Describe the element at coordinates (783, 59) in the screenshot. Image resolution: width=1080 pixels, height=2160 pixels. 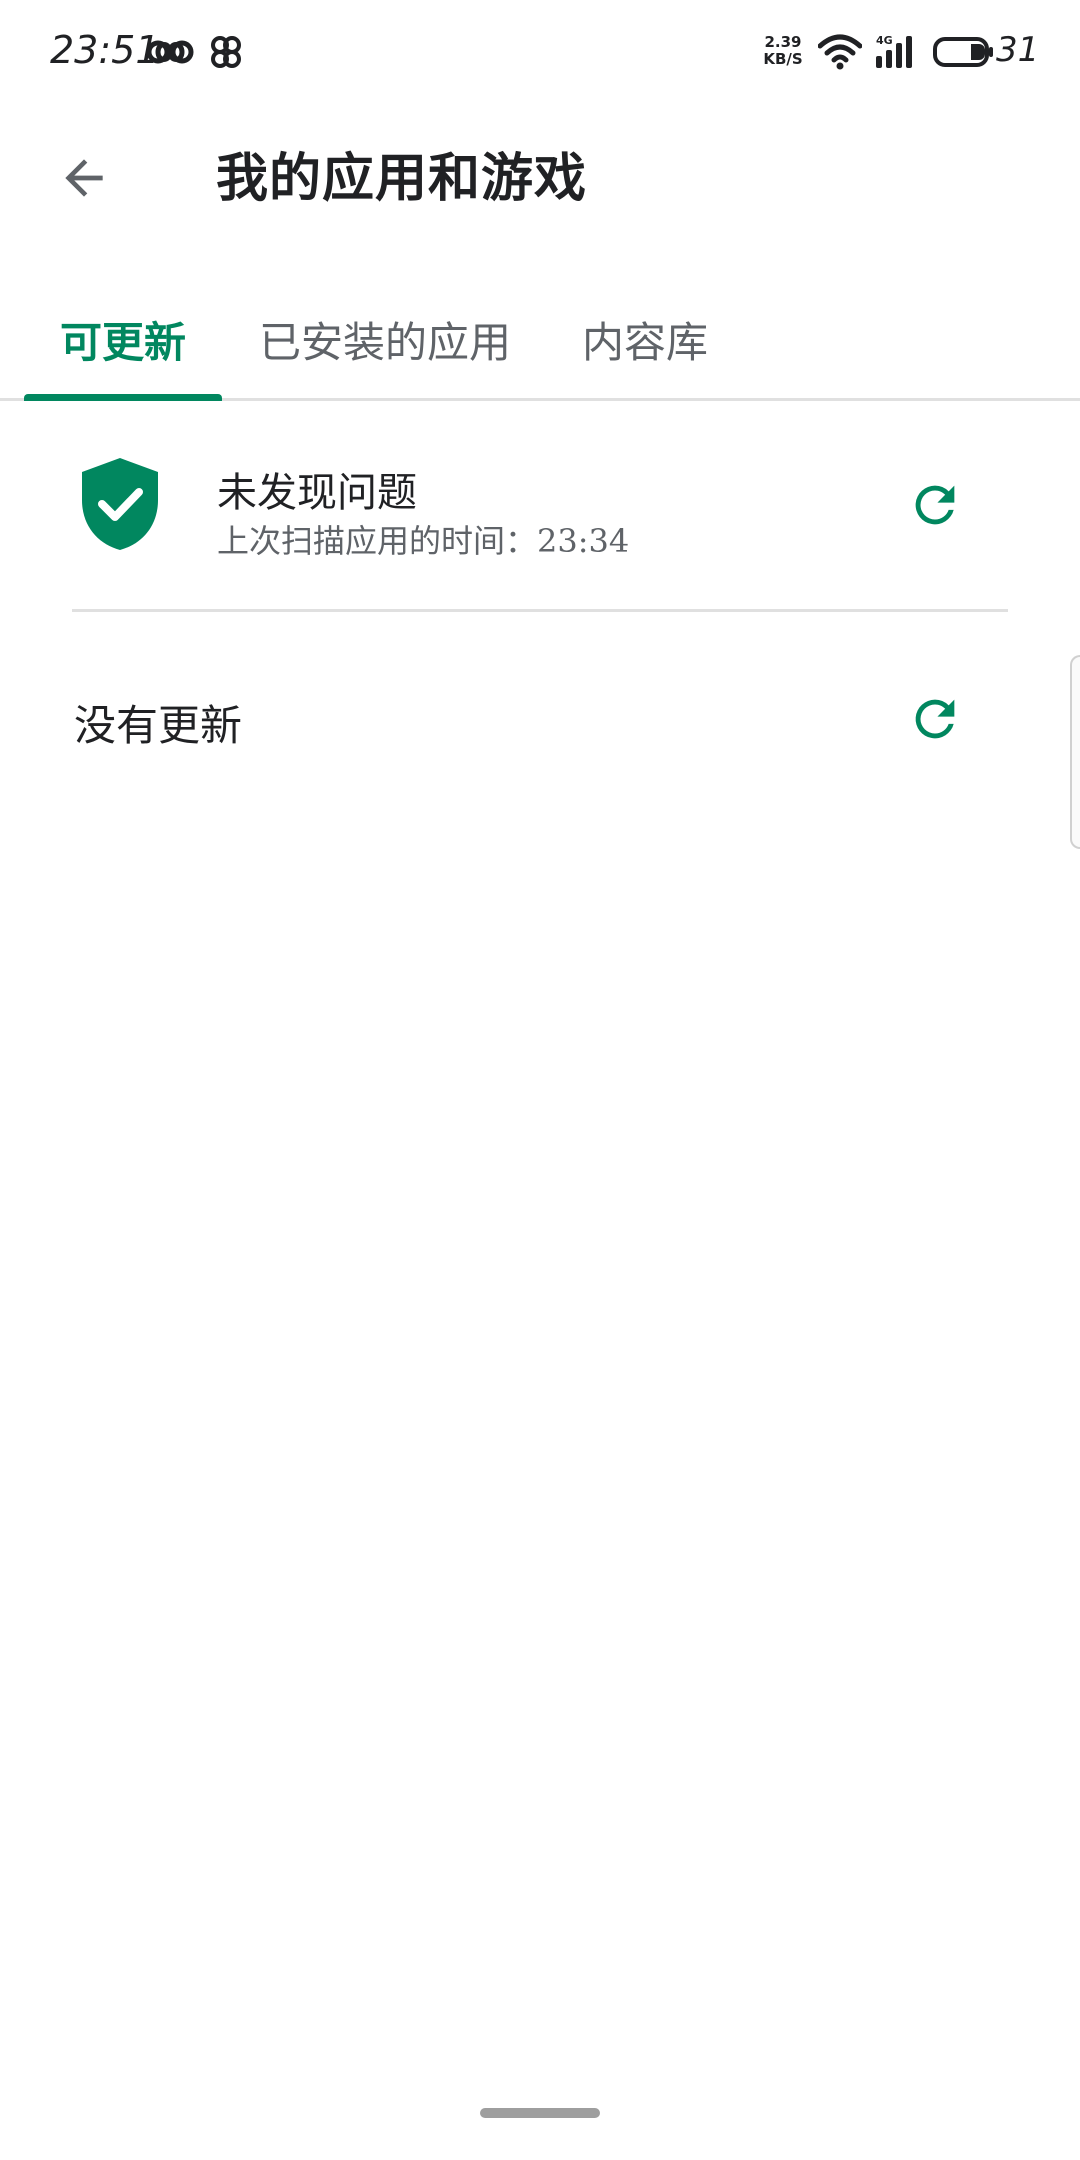
I see `network-speed-unit: KB/S` at that location.